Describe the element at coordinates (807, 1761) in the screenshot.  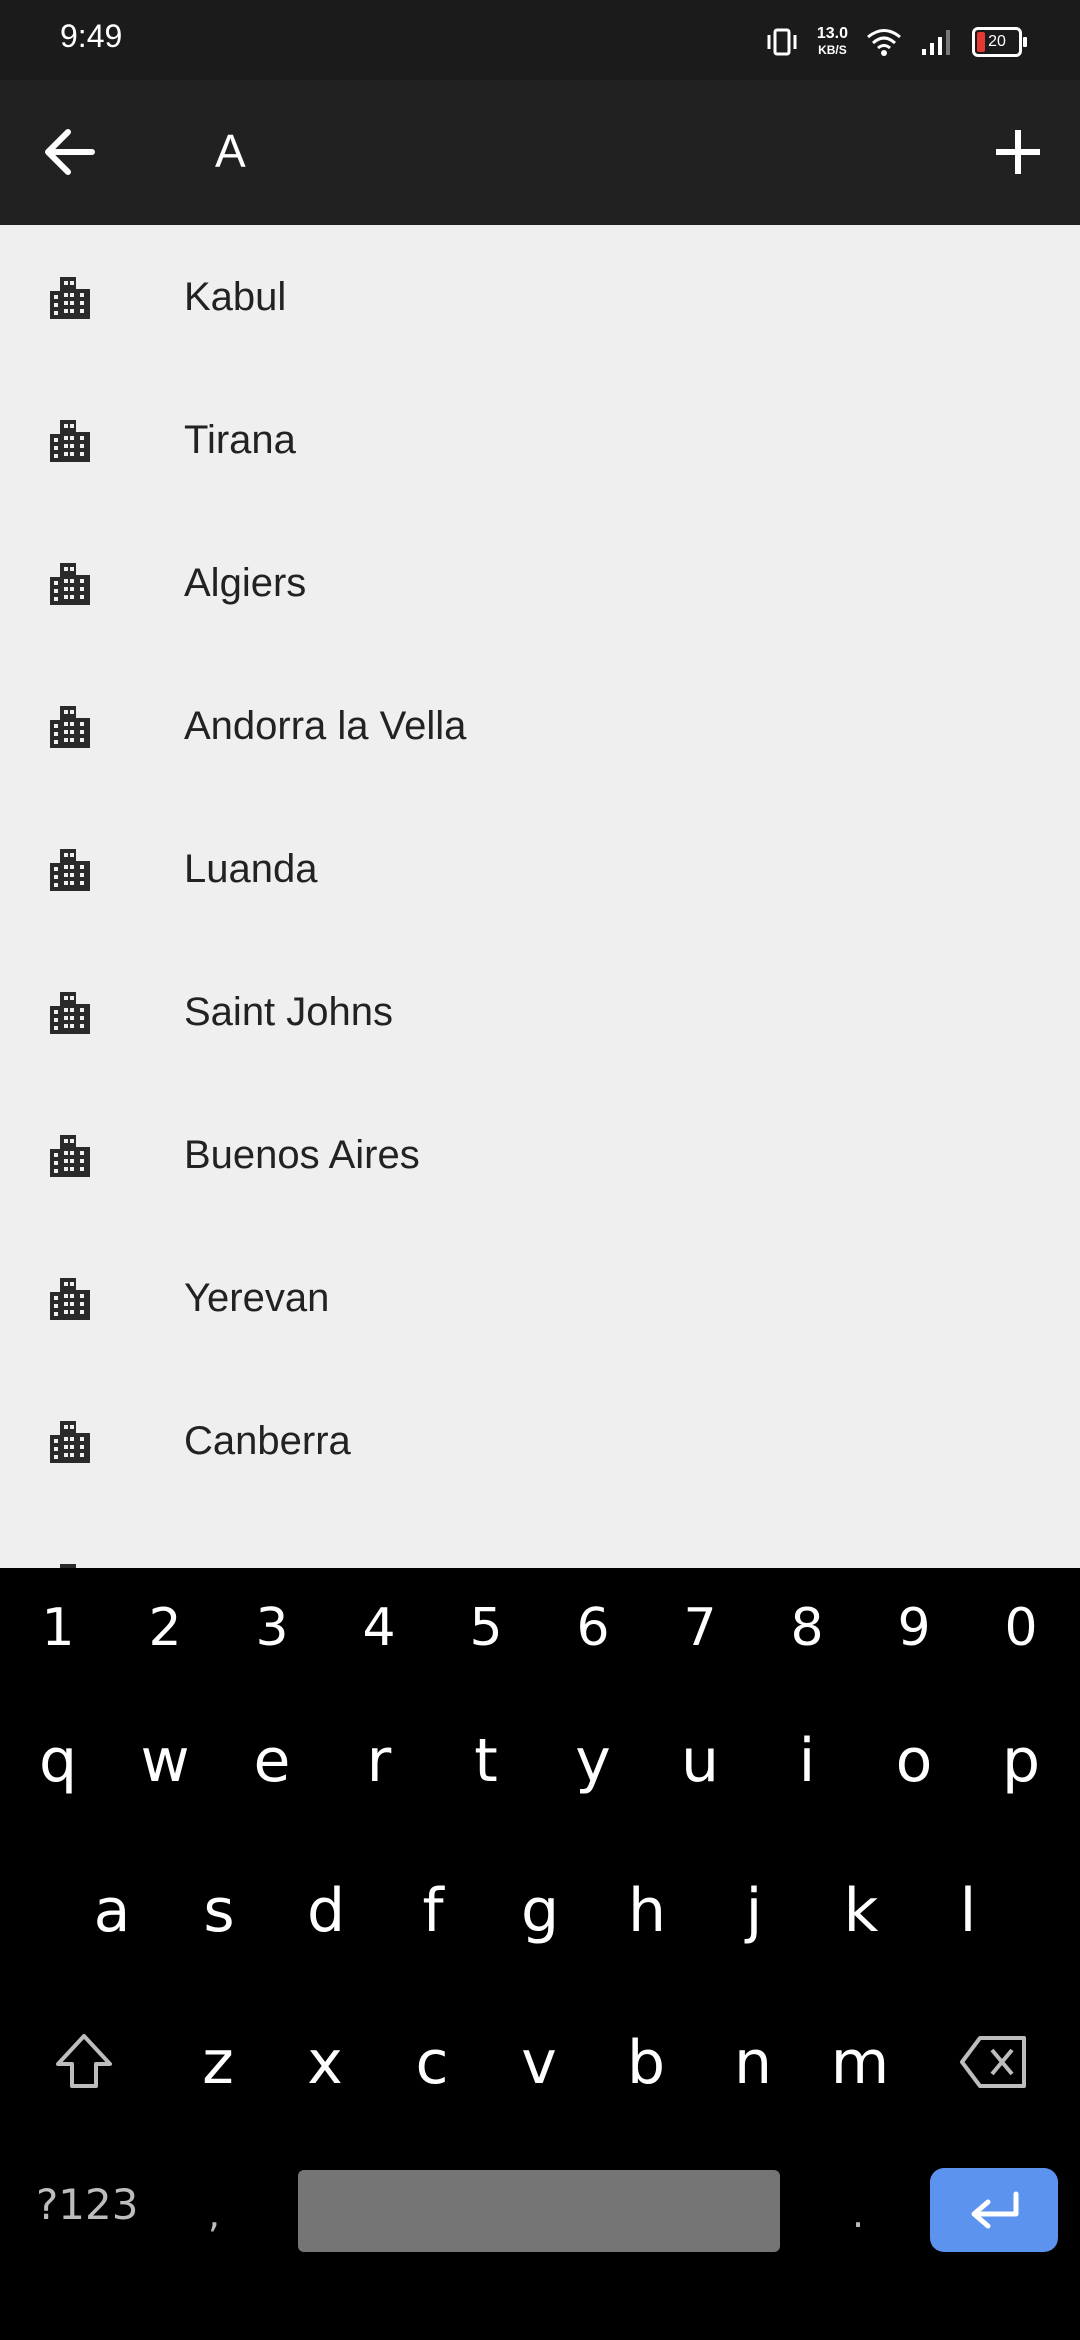
I see `key-i: i` at that location.